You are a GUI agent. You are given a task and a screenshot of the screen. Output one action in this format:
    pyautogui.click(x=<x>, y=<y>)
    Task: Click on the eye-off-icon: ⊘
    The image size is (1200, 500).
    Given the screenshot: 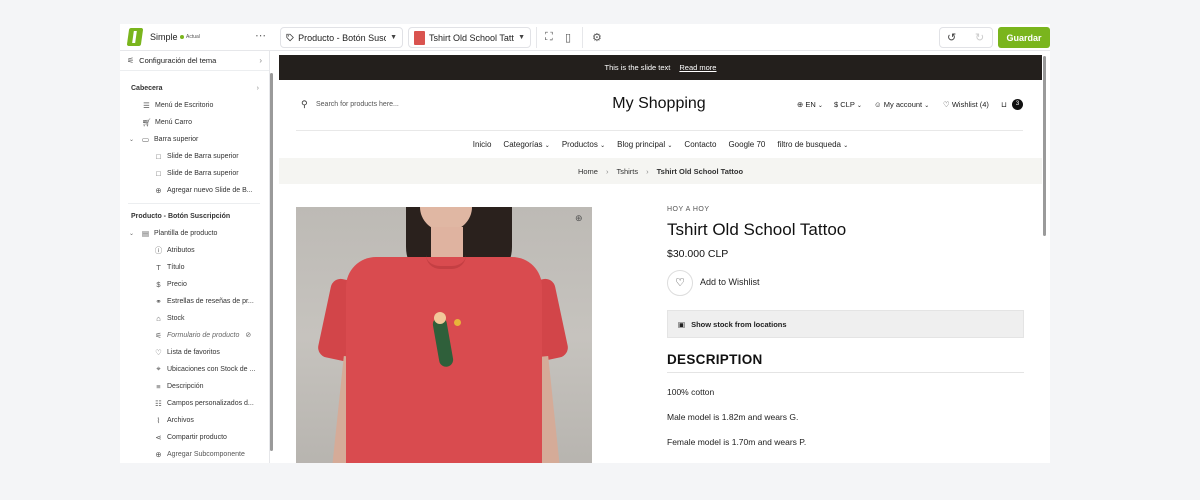 What is the action you would take?
    pyautogui.click(x=248, y=335)
    